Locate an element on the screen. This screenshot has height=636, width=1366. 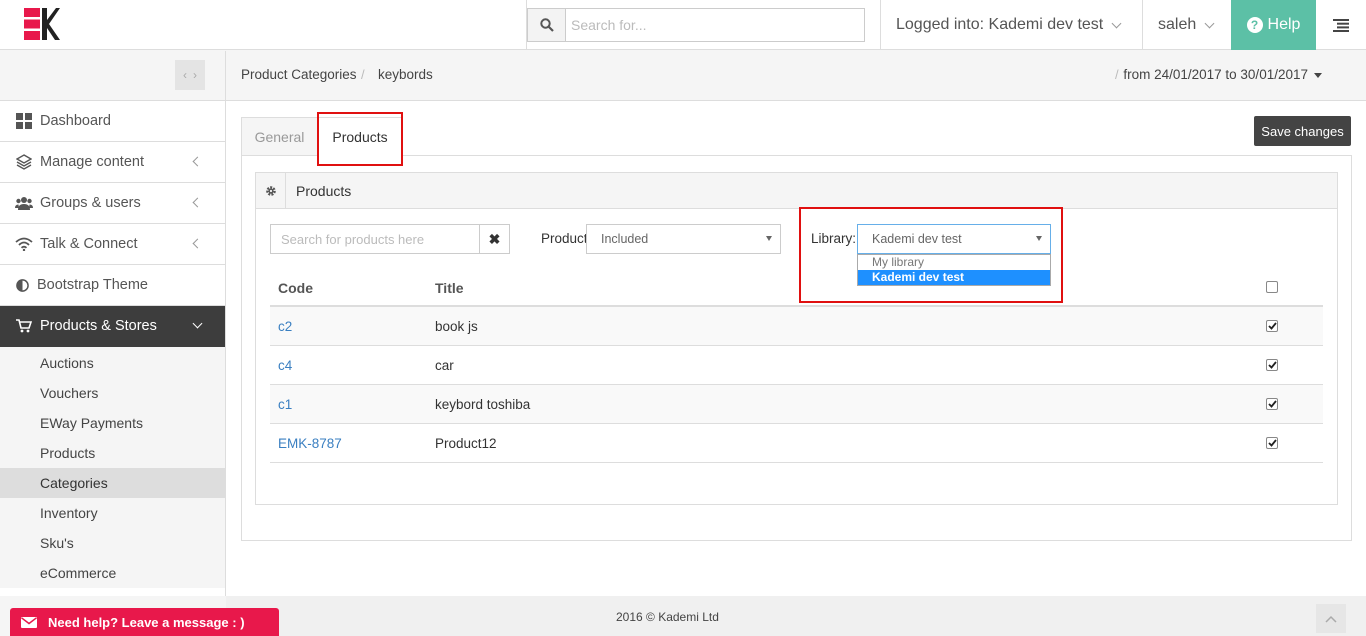
save-changes-button: Save changes is located at coordinates (1302, 131).